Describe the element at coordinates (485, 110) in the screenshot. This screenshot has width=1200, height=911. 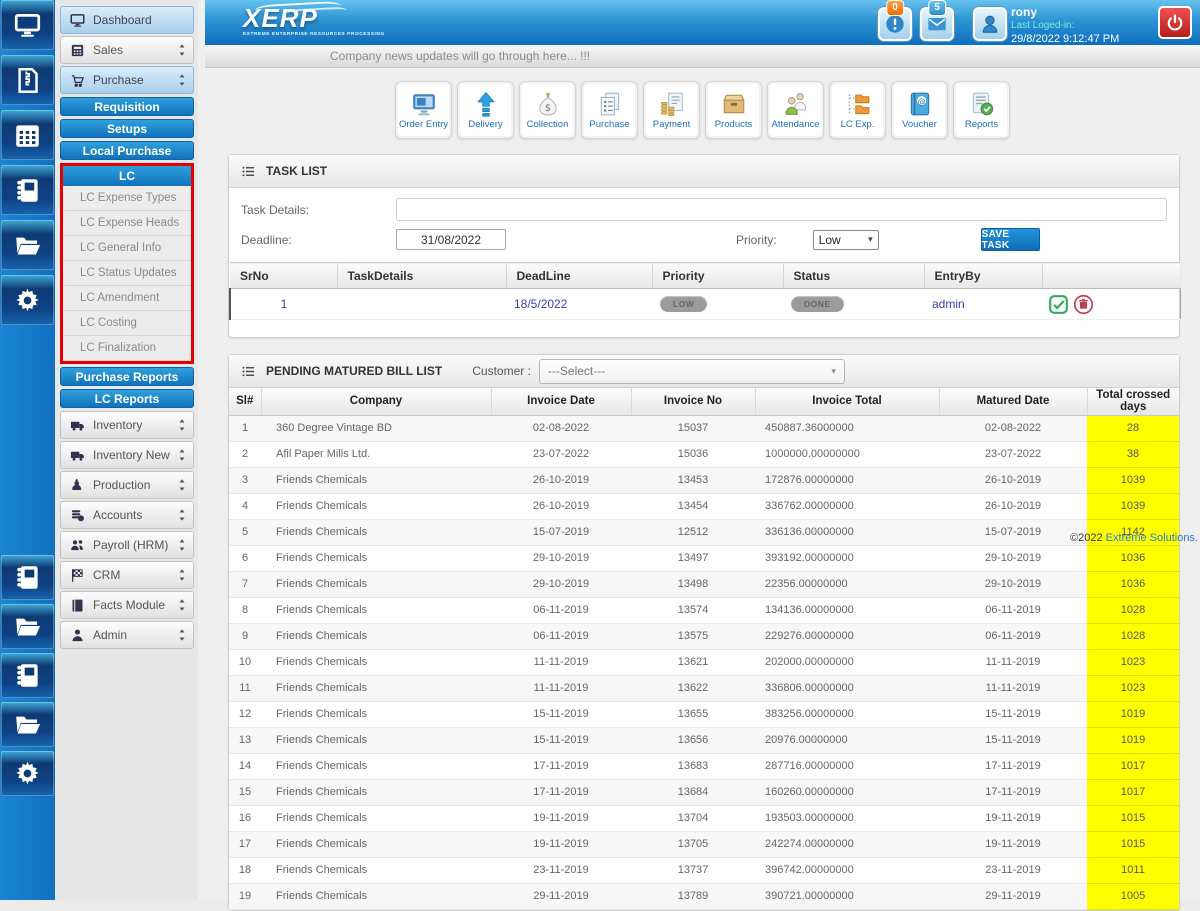
I see `toolbar-button: Delivery` at that location.